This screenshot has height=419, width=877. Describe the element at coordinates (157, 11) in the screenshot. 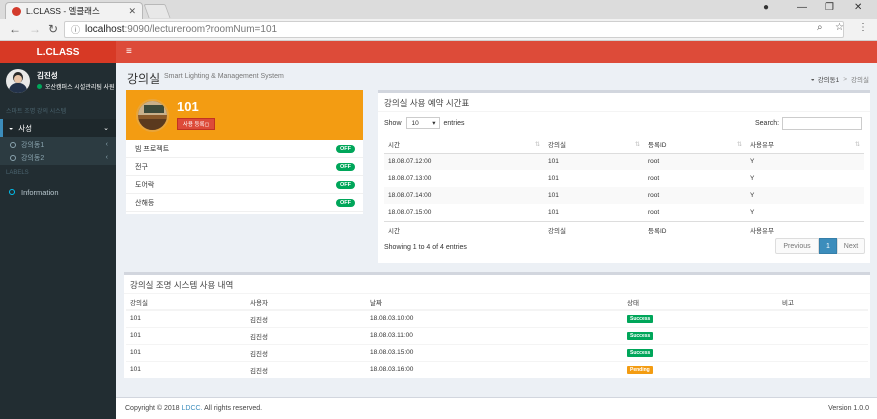

I see `new-tab-button` at that location.